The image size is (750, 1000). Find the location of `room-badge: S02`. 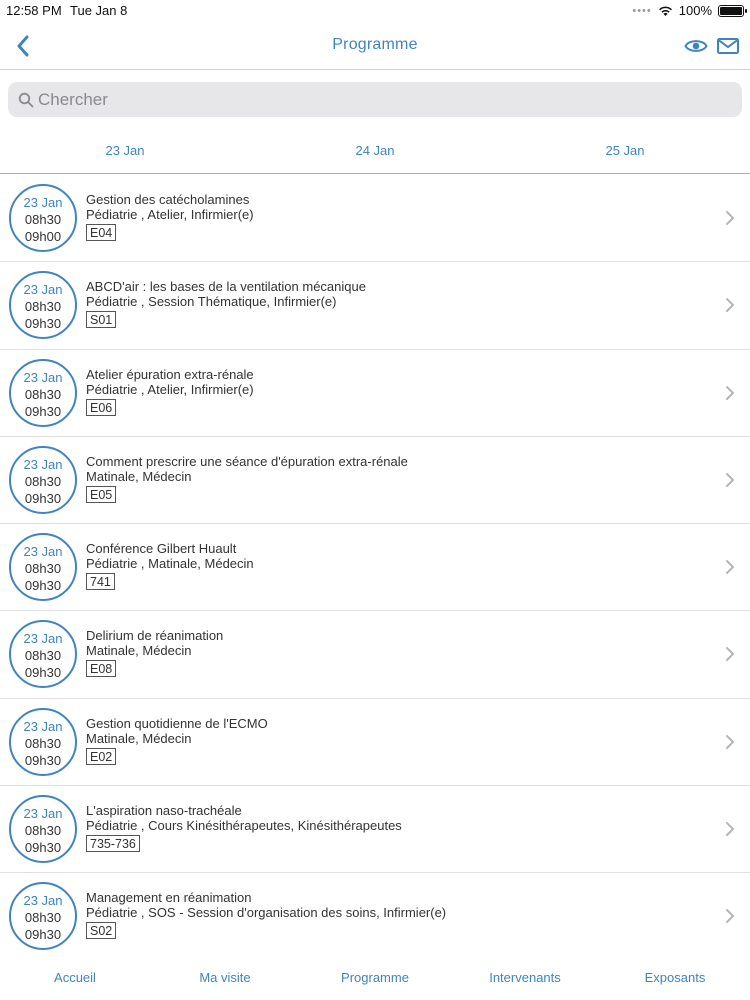

room-badge: S02 is located at coordinates (101, 931).